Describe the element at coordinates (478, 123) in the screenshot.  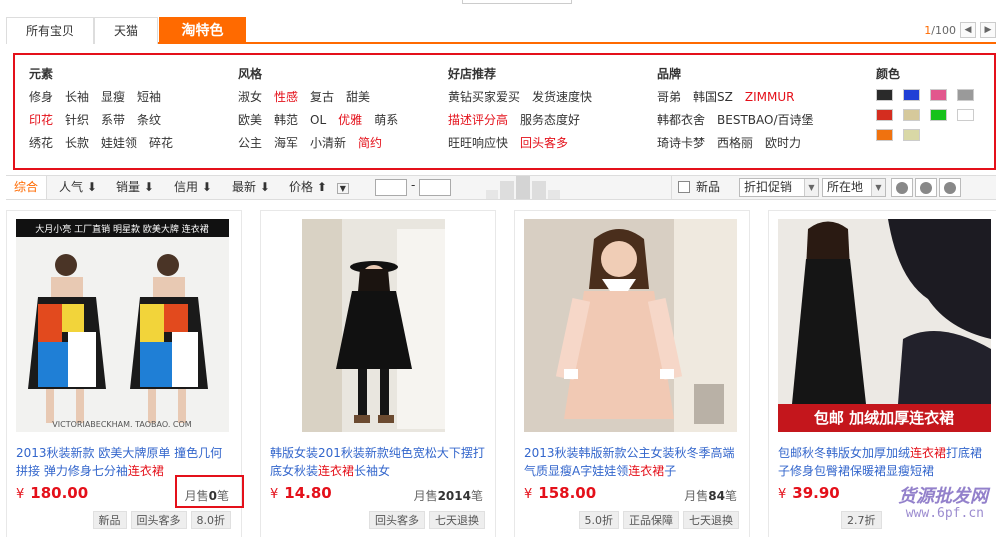
I see `filter-option: 描述评分高` at that location.